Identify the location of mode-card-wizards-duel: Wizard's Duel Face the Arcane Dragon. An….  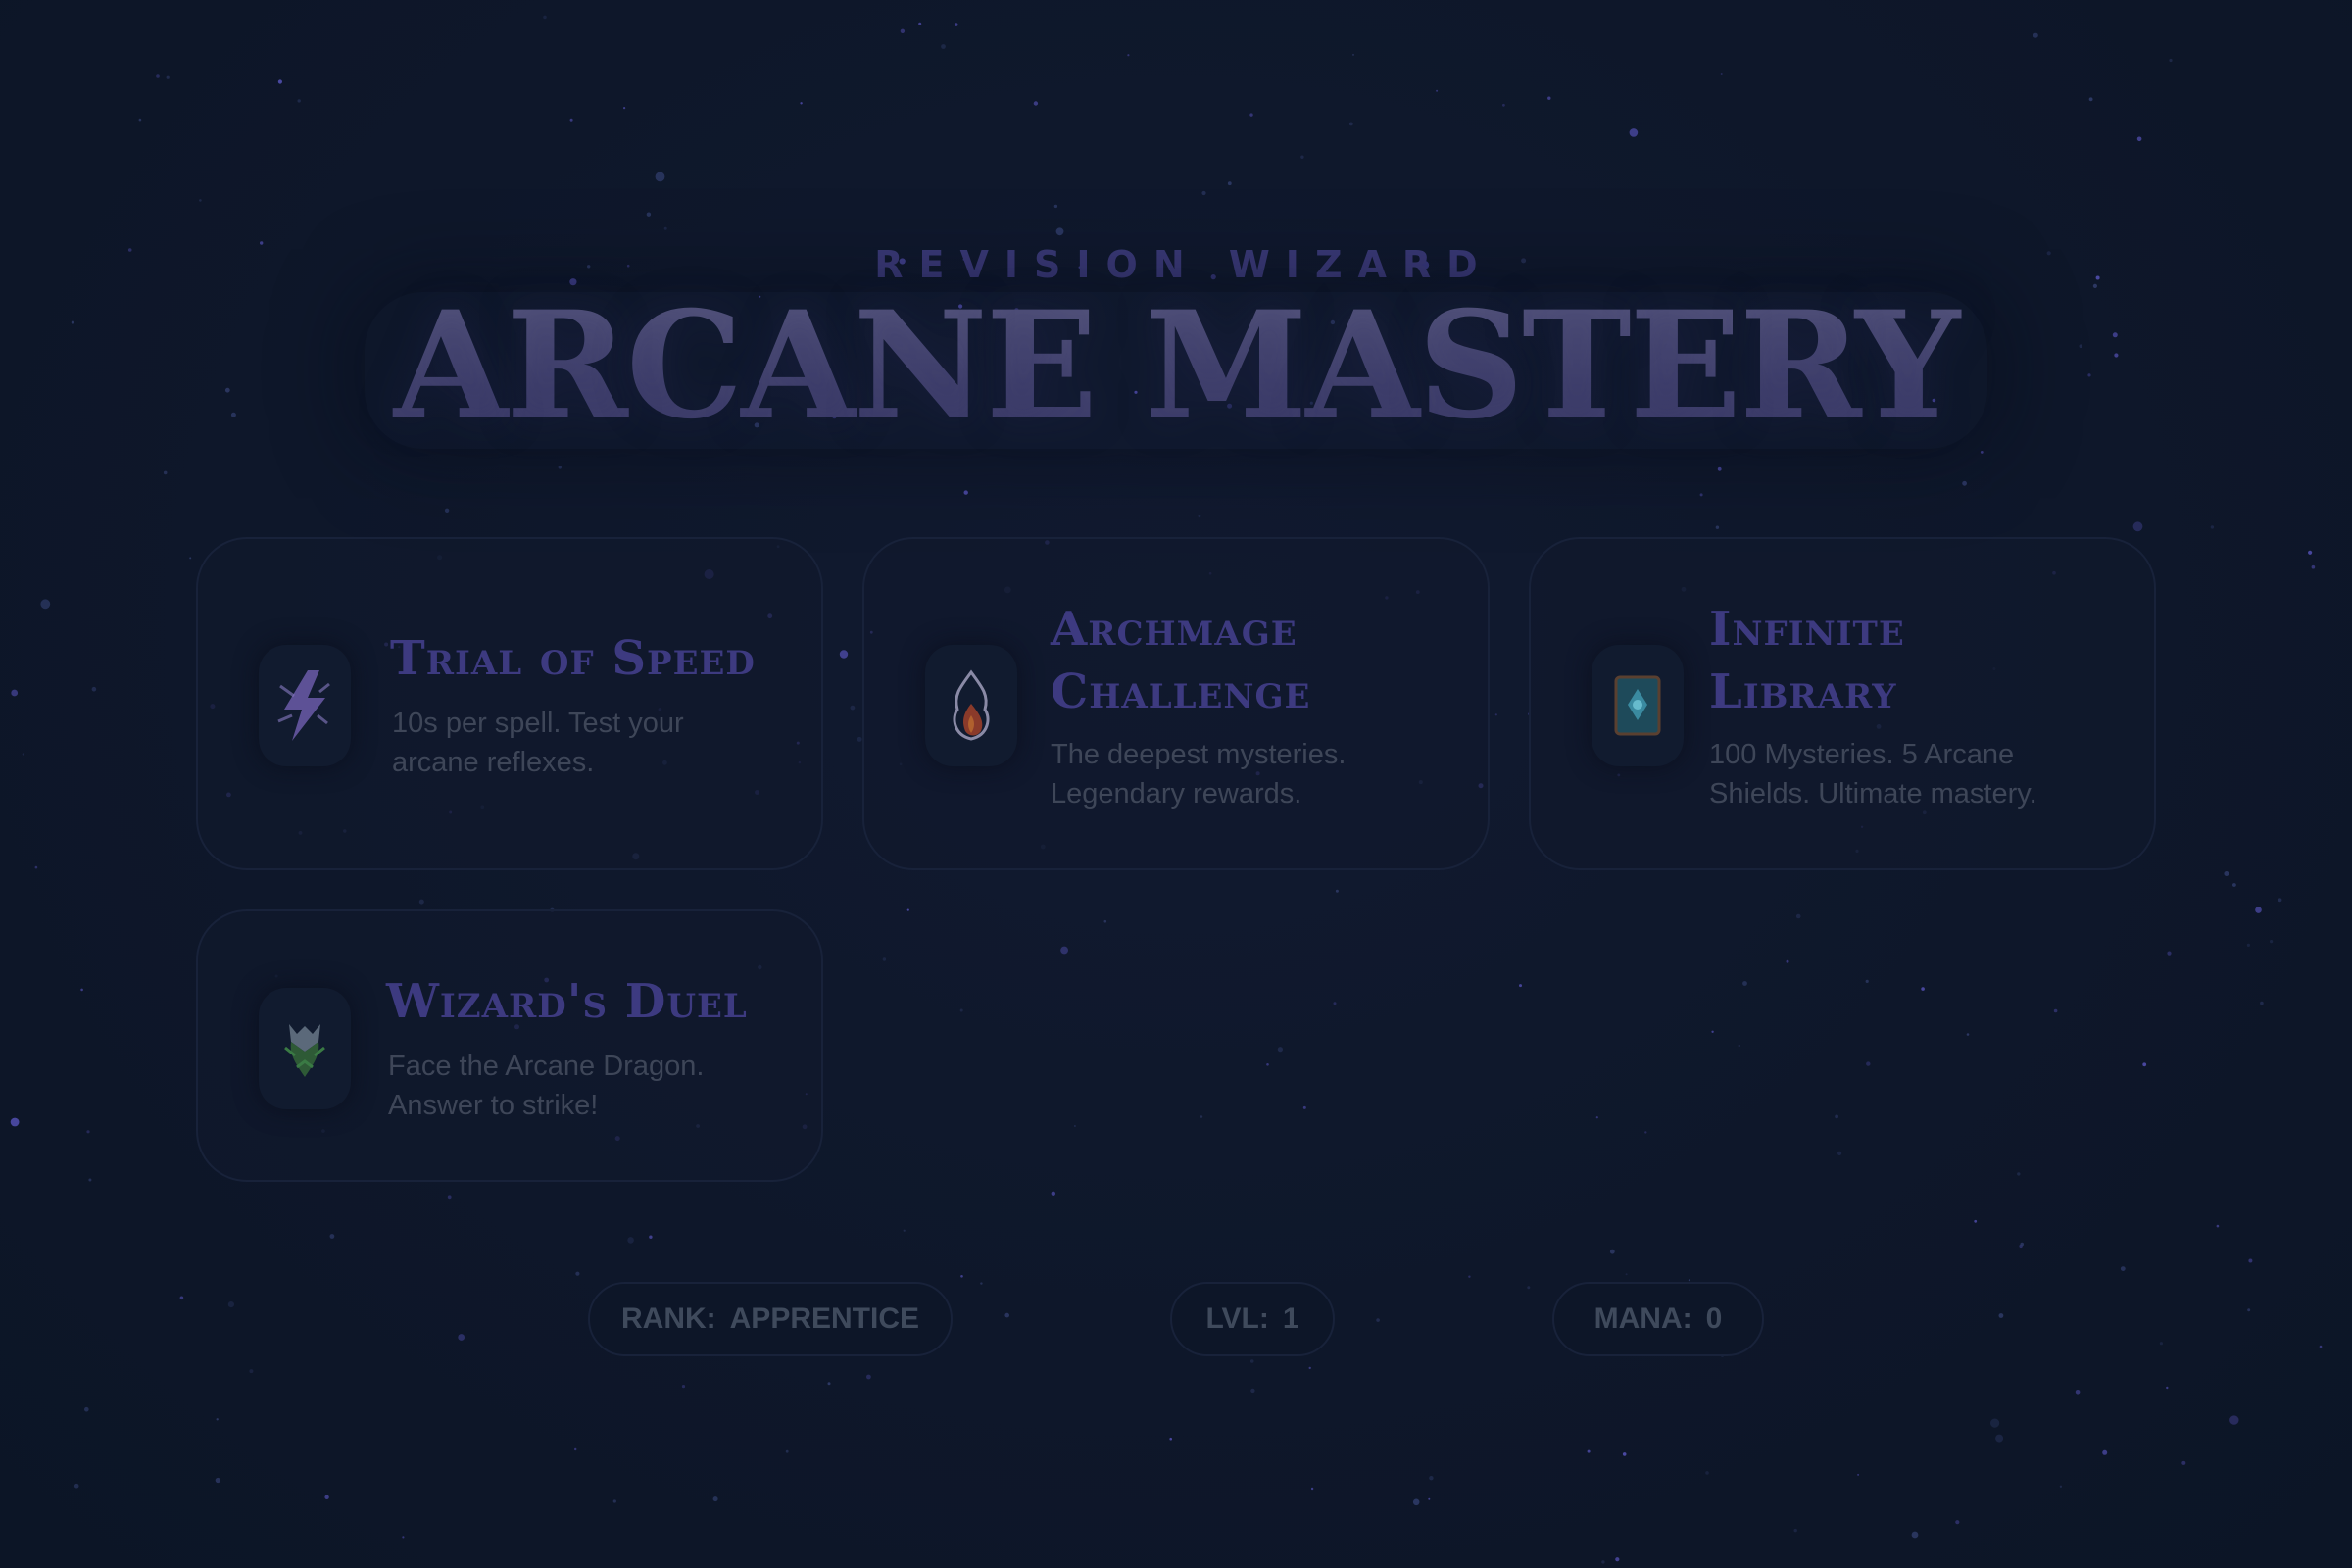
(509, 1045).